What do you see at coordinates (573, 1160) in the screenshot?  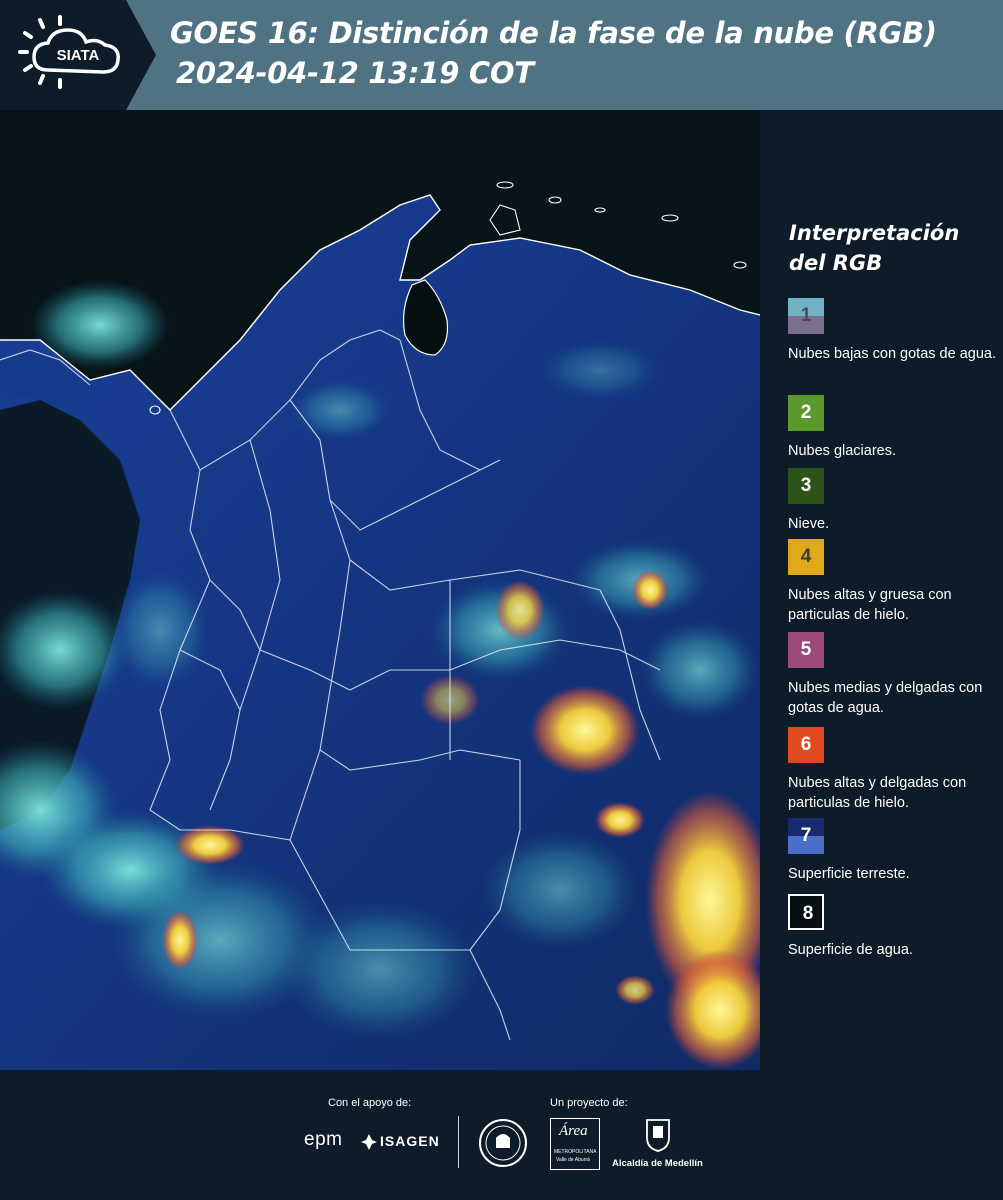 I see `area-valle-text: Valle de Aburrá` at bounding box center [573, 1160].